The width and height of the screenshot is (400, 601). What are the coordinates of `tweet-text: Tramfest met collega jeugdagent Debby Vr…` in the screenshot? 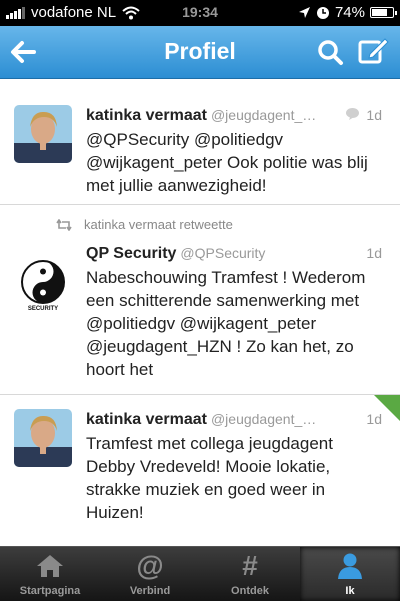 It's located at (209, 478).